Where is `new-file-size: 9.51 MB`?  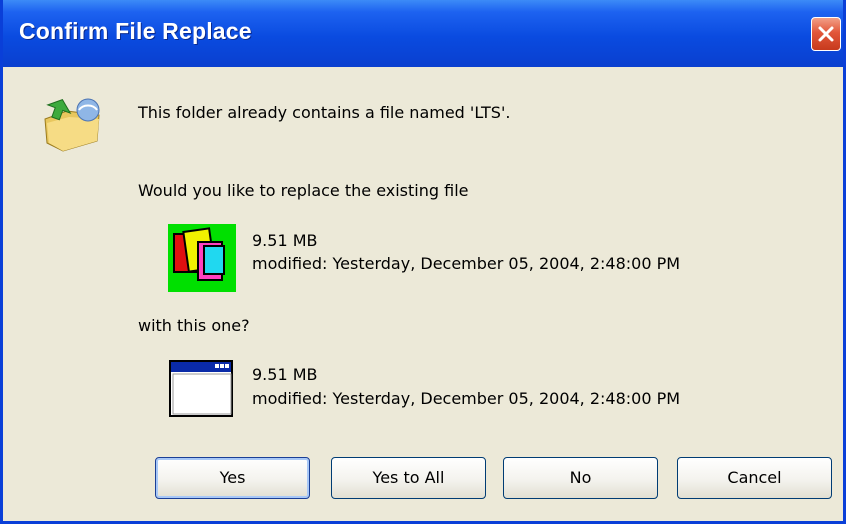 new-file-size: 9.51 MB is located at coordinates (285, 374).